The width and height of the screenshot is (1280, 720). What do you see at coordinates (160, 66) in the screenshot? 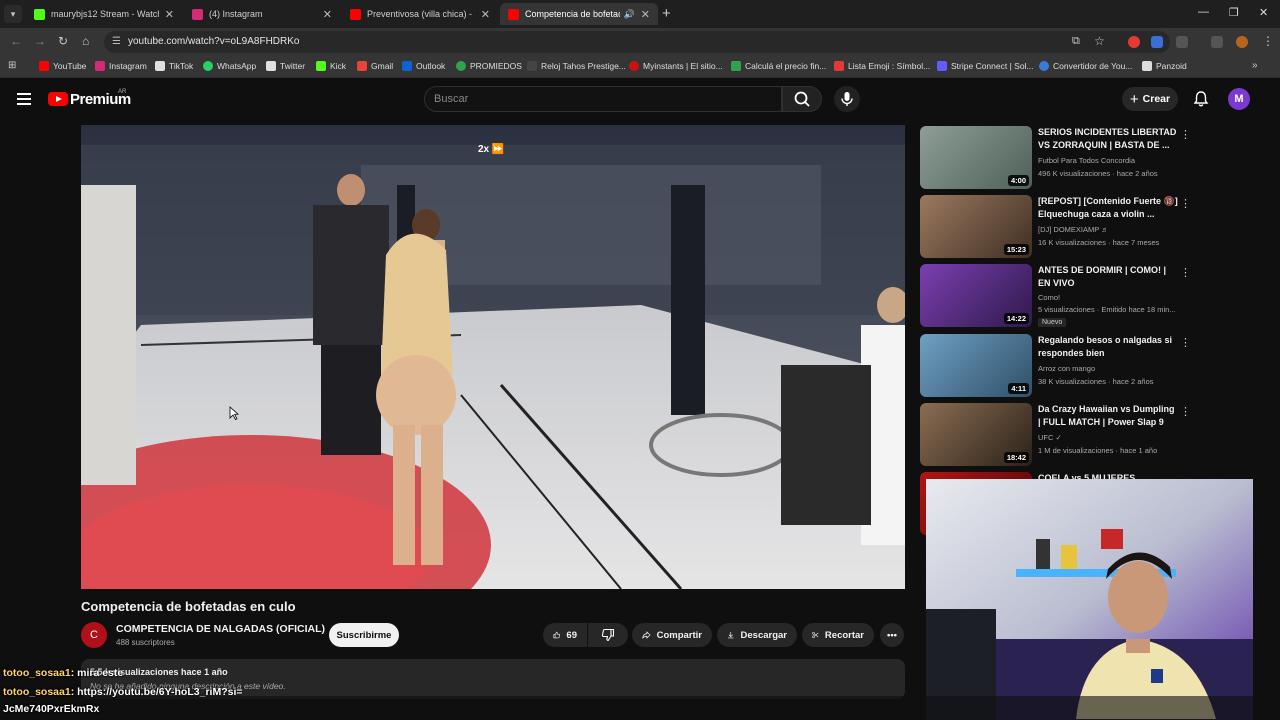
I see `tiktok-icon` at bounding box center [160, 66].